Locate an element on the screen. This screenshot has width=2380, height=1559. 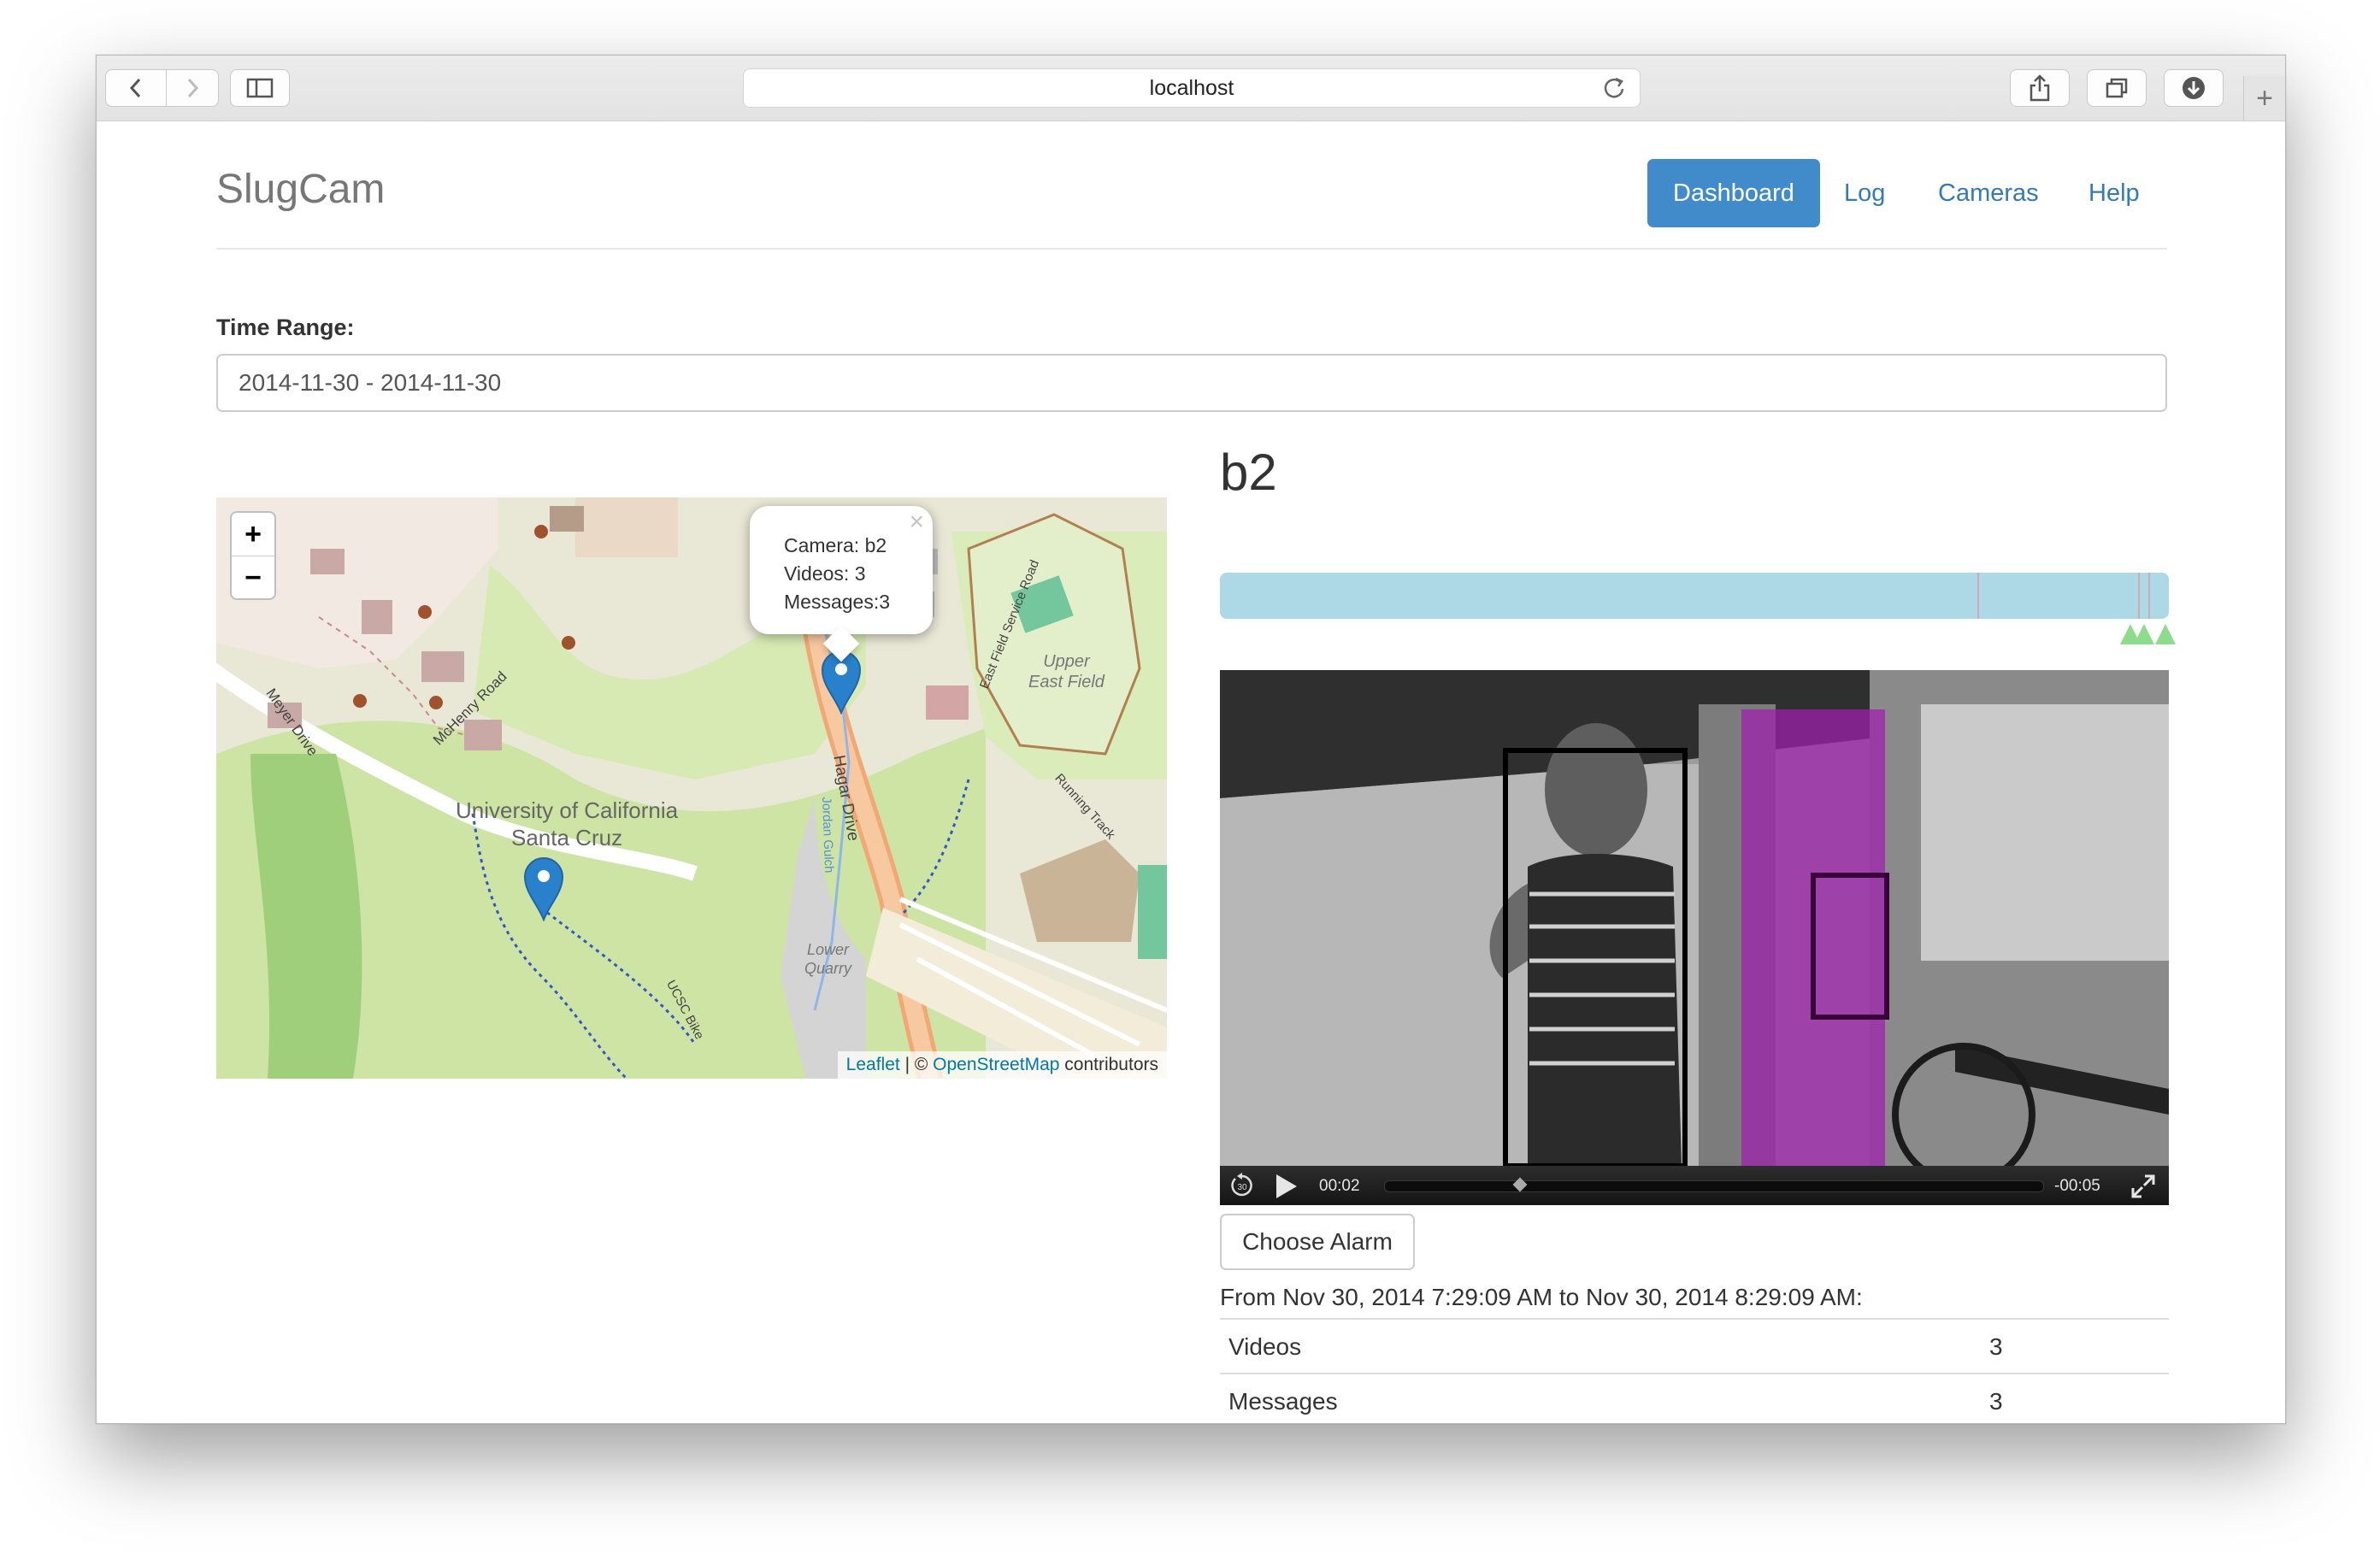
lower-quarry-label: Lower Quarry is located at coordinates (828, 959).